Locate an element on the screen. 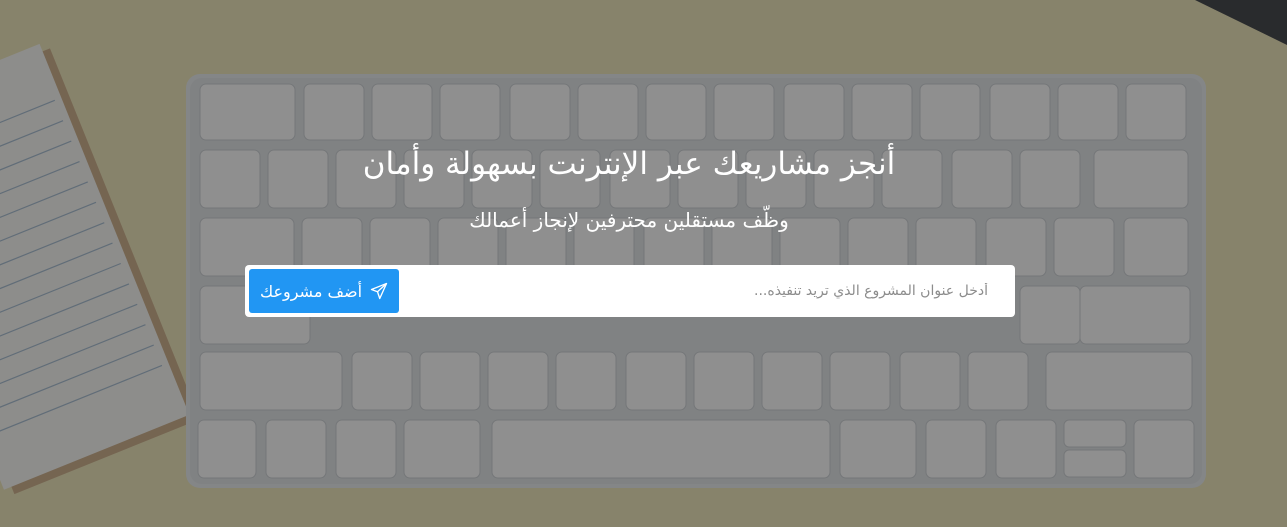  add-project-button: أضف مشروعك is located at coordinates (324, 291).